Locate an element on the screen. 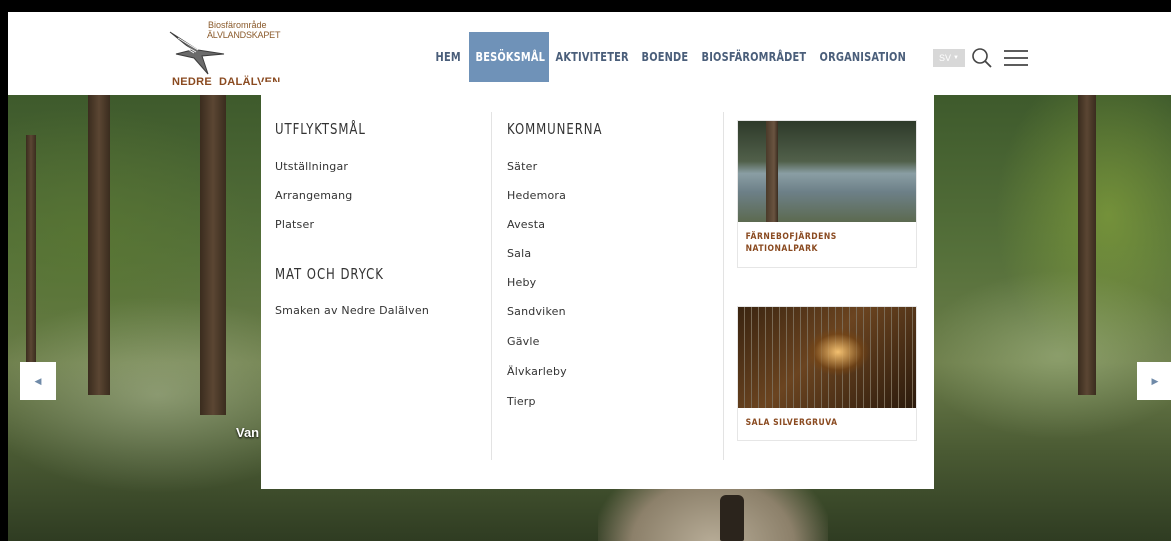 The height and width of the screenshot is (541, 1171). link-tierp: Tierp is located at coordinates (521, 401).